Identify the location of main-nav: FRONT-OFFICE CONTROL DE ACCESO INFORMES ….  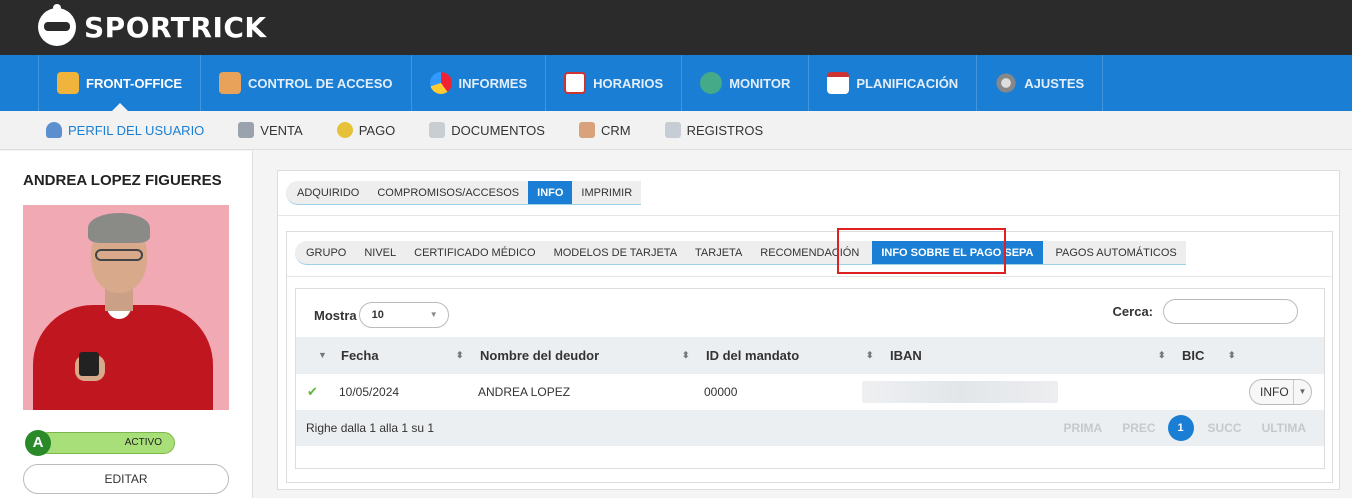
(676, 83).